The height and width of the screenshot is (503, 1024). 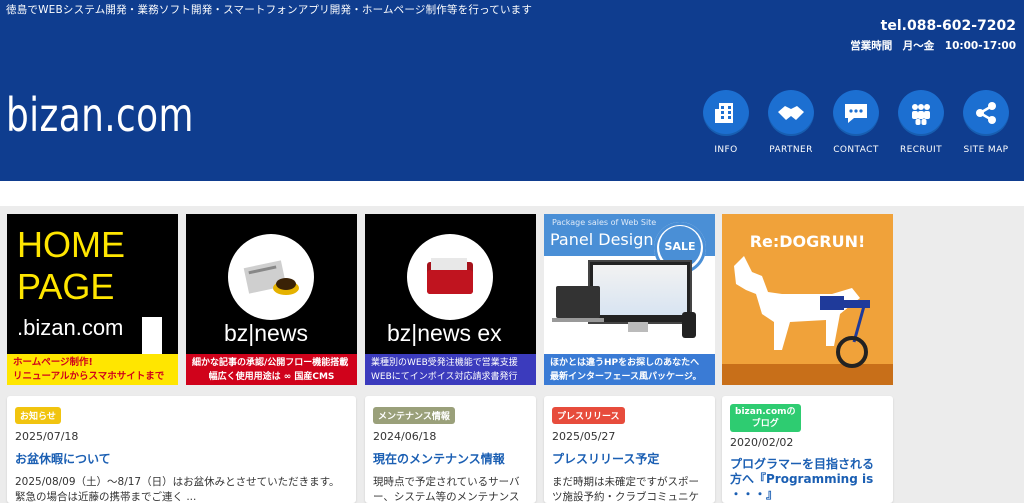 I want to click on news-excerpt: 現時点で予定されているサーバー、システム等のメンテナンス情報は特にありません。, so click(x=446, y=489).